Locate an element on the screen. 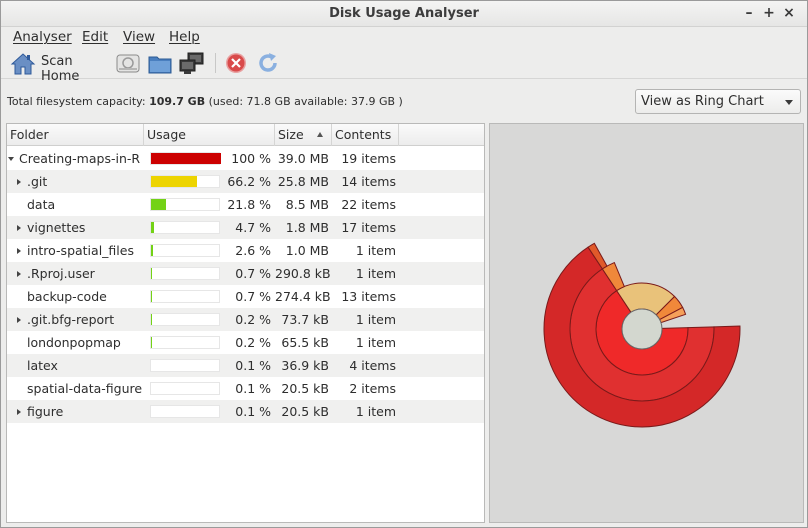 This screenshot has height=528, width=808. toolbar: Scan Home is located at coordinates (404, 65).